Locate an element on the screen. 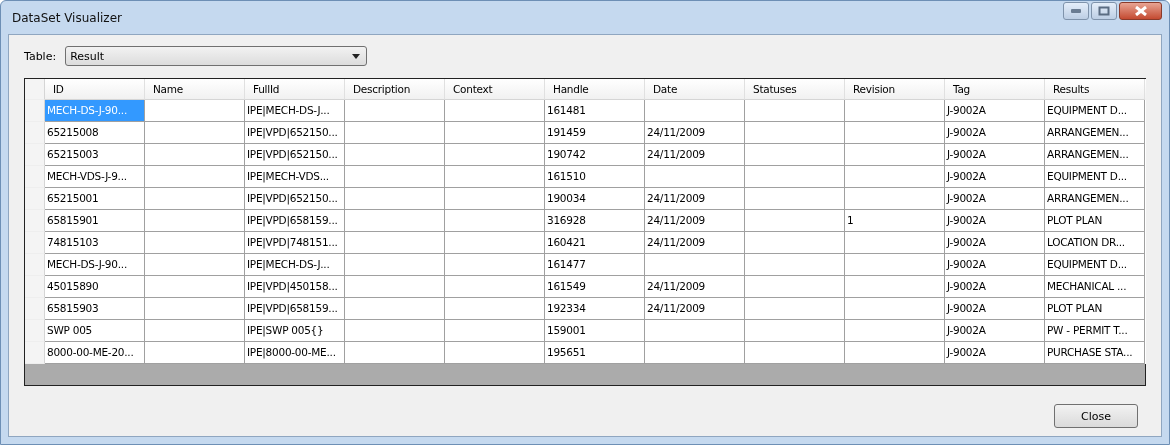 The height and width of the screenshot is (445, 1170). table-cell: J-9002A is located at coordinates (995, 353).